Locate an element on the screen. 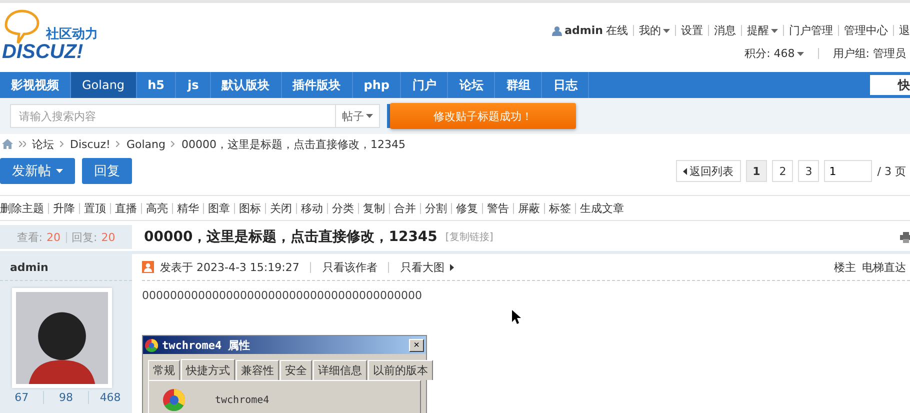 Image resolution: width=910 pixels, height=413 pixels. thread-title: 00000，这里是标题，点击直接修改，12345 is located at coordinates (291, 237).